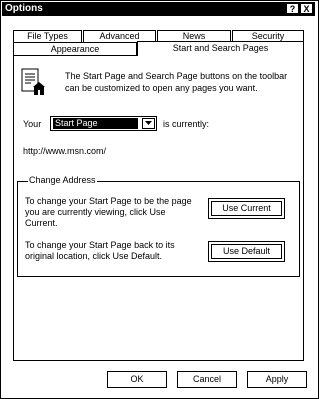  I want to click on use-default-label: Use Default, so click(246, 251).